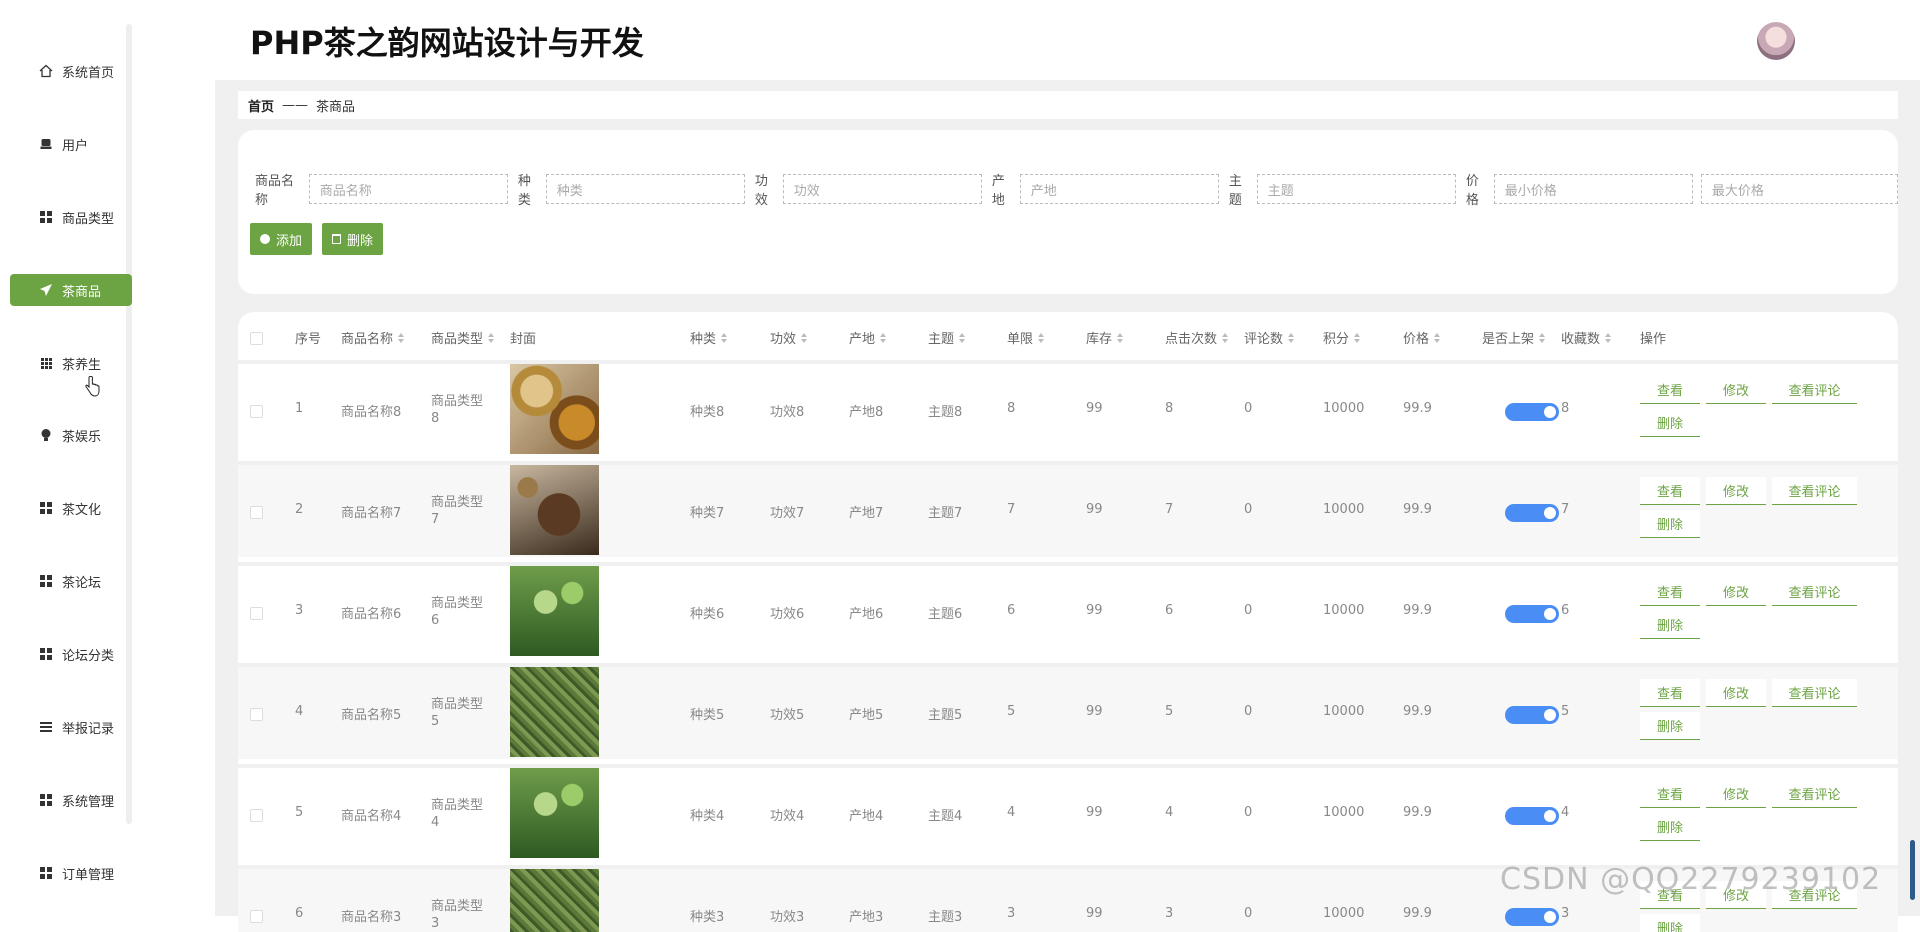  What do you see at coordinates (71, 71) in the screenshot?
I see `sidebar-item-home: 系统首页` at bounding box center [71, 71].